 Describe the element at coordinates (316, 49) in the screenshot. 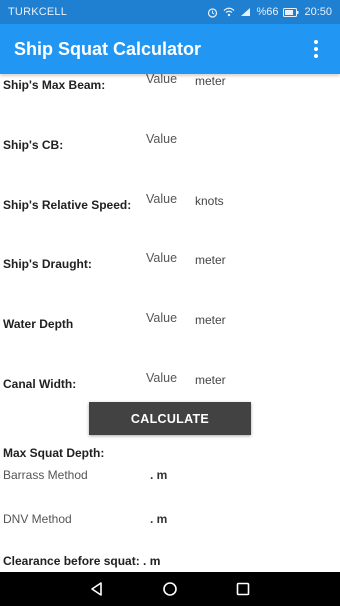

I see `overflow-menu-icon` at that location.